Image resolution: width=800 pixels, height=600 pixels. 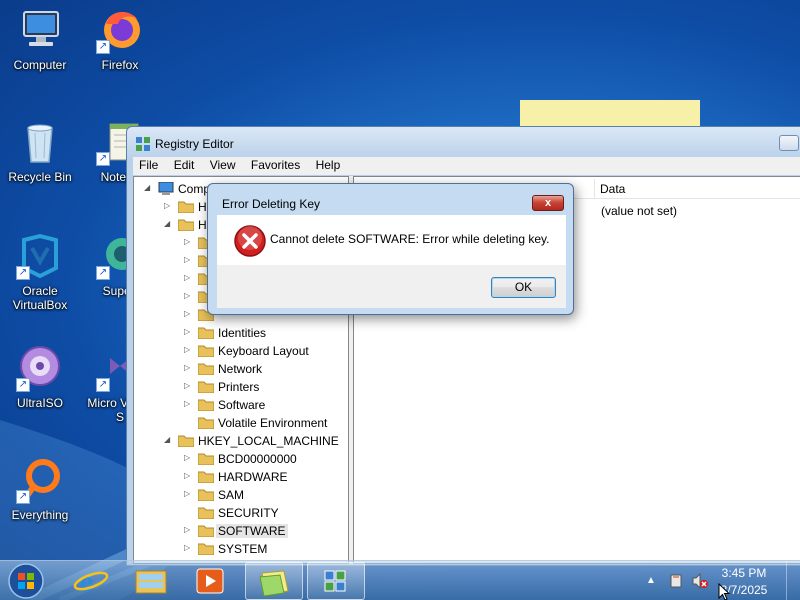 I want to click on svg-text: e, so click(x=86, y=581).